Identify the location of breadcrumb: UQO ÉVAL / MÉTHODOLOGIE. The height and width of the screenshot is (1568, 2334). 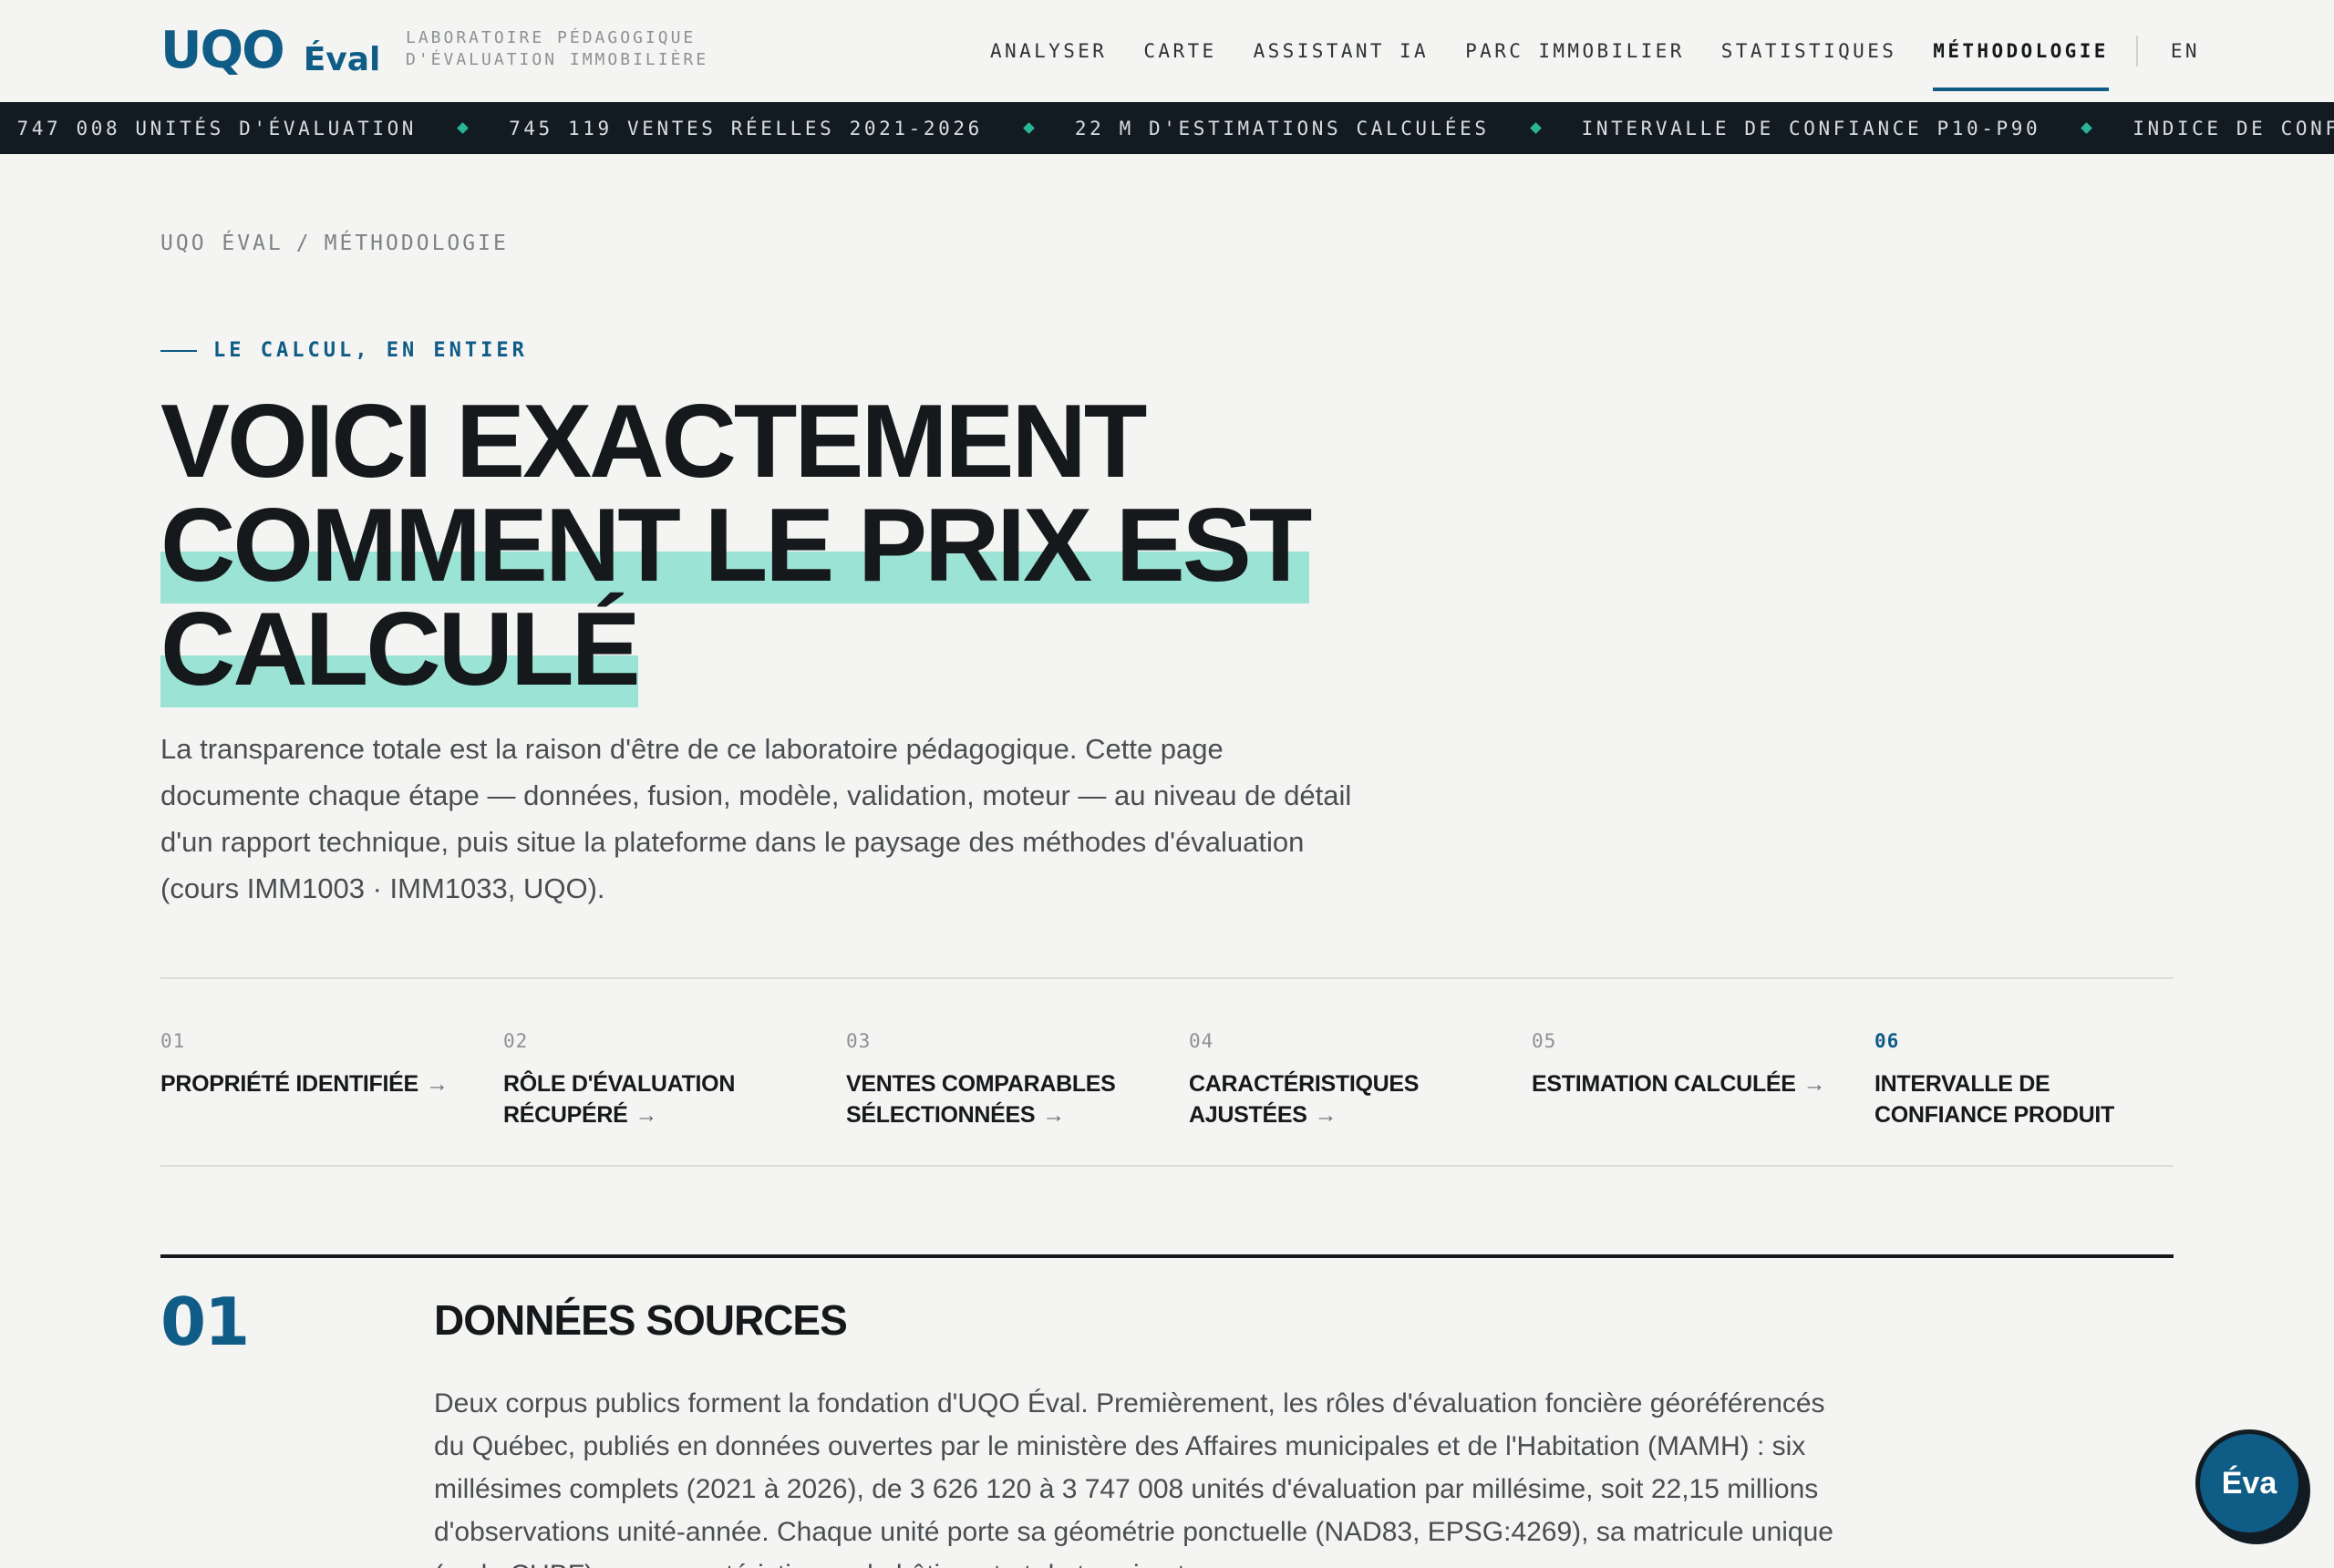
(334, 244).